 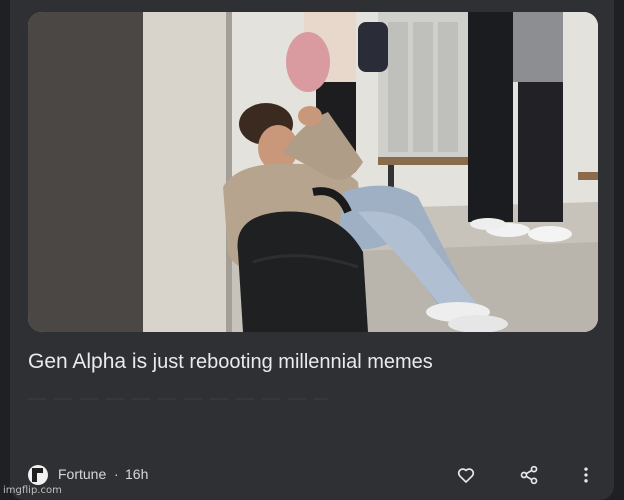 What do you see at coordinates (32, 490) in the screenshot?
I see `watermark: imgflip.com` at bounding box center [32, 490].